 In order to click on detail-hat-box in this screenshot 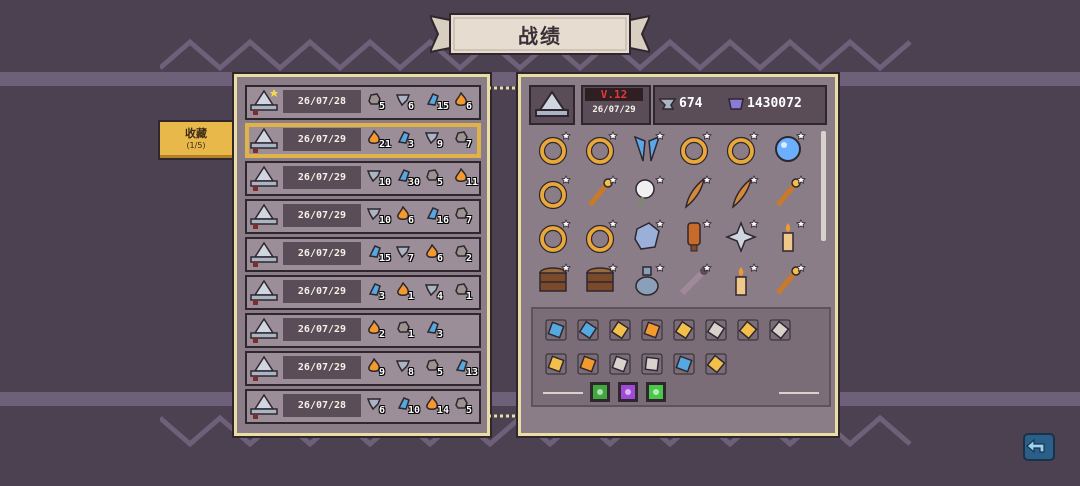, I will do `click(552, 105)`.